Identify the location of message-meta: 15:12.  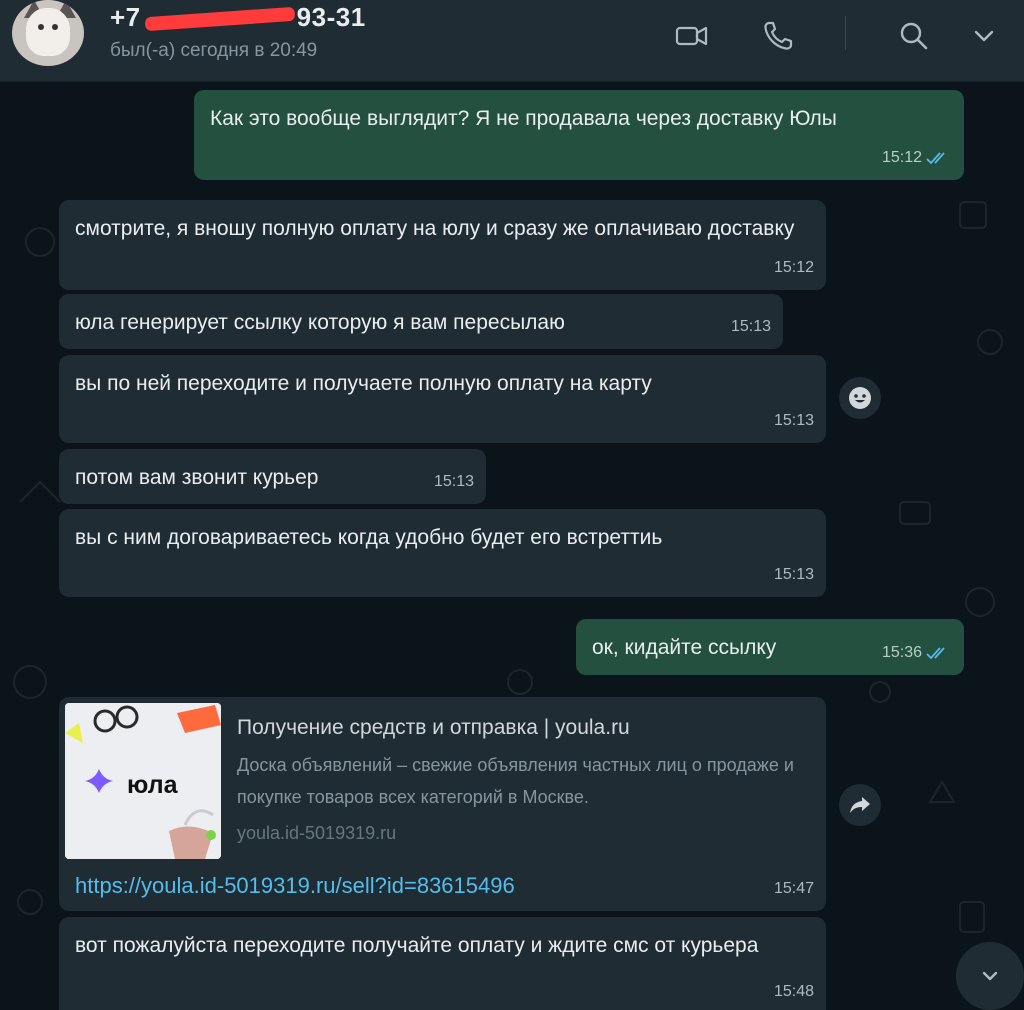
(917, 157).